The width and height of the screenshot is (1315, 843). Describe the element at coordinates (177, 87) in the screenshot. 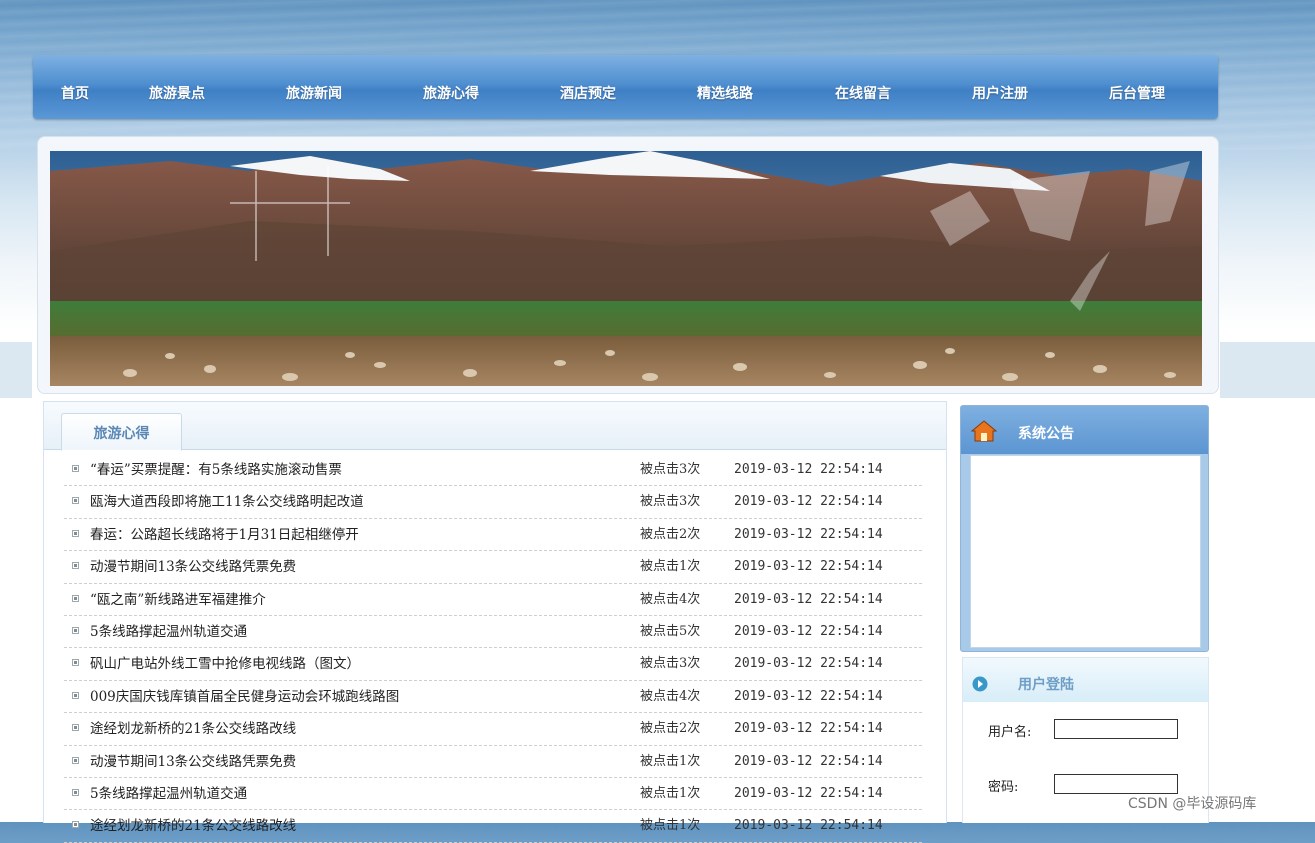

I see `nav-item-attractions: 旅游景点` at that location.